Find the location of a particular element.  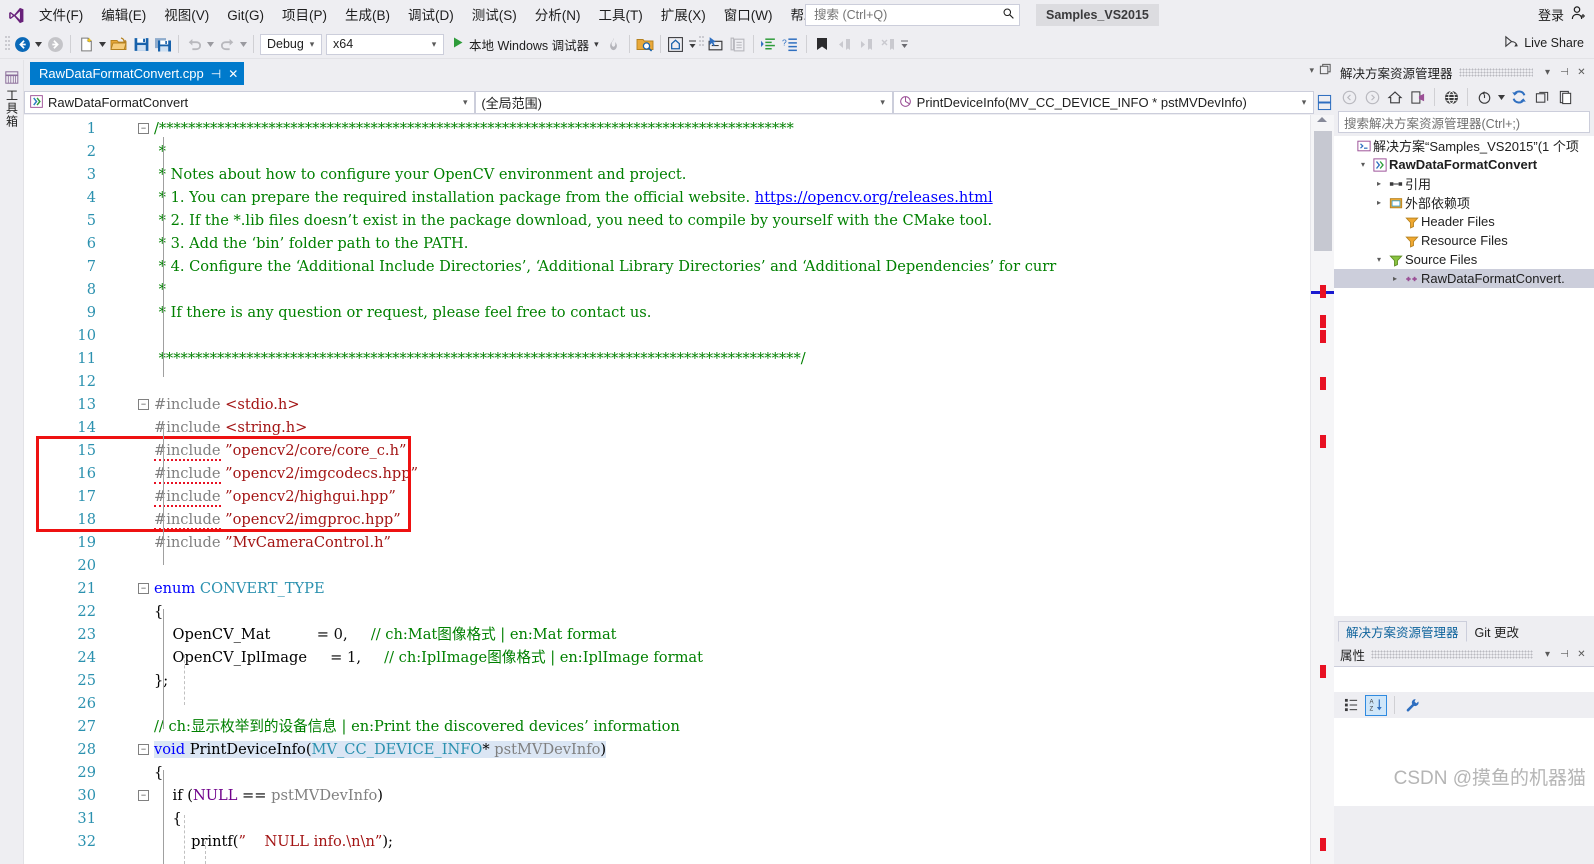

sign-in-area: 登录 is located at coordinates (1562, 14).